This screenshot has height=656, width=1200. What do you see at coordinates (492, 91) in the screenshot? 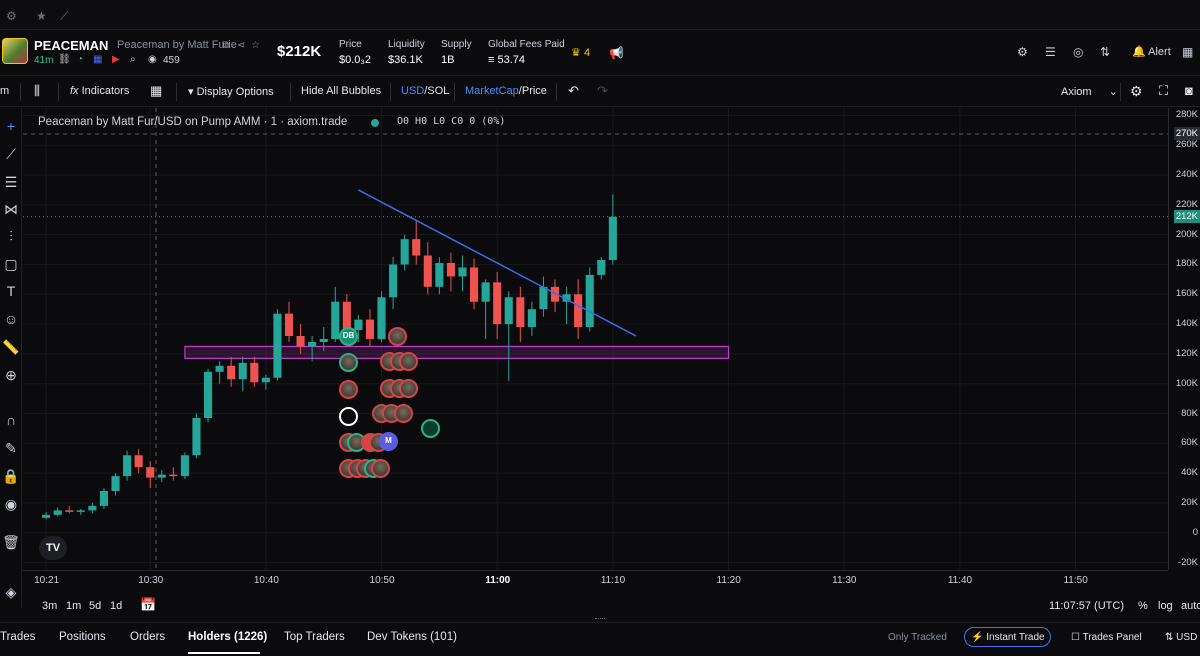
I see `marketcap-option: MarketCap` at bounding box center [492, 91].